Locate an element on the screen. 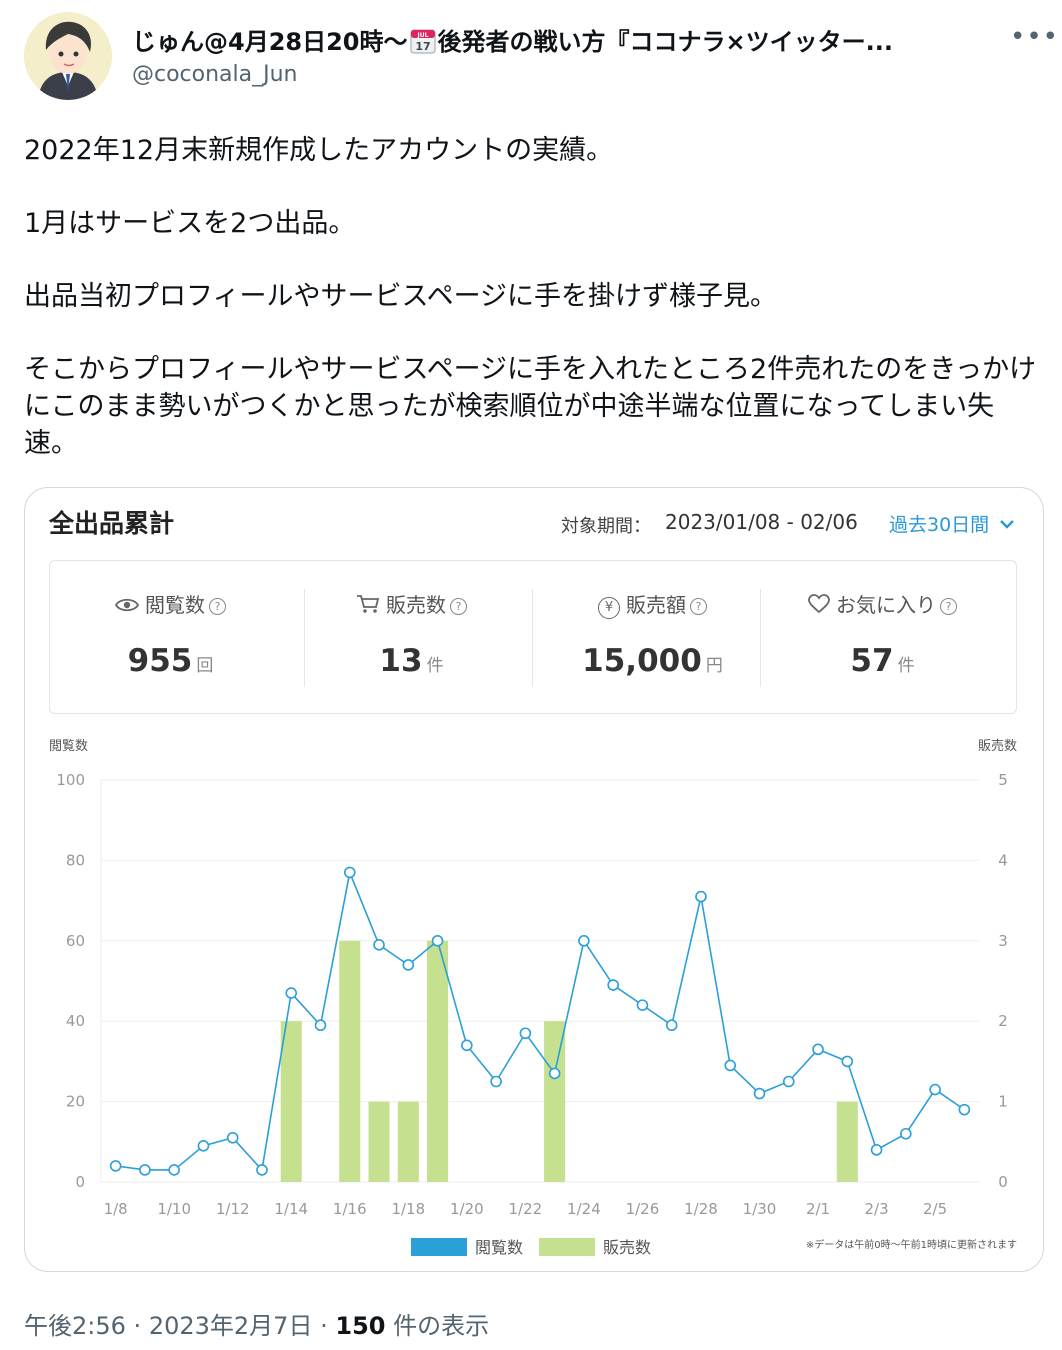 This screenshot has width=1062, height=1350. legend-swatch-views is located at coordinates (439, 1247).